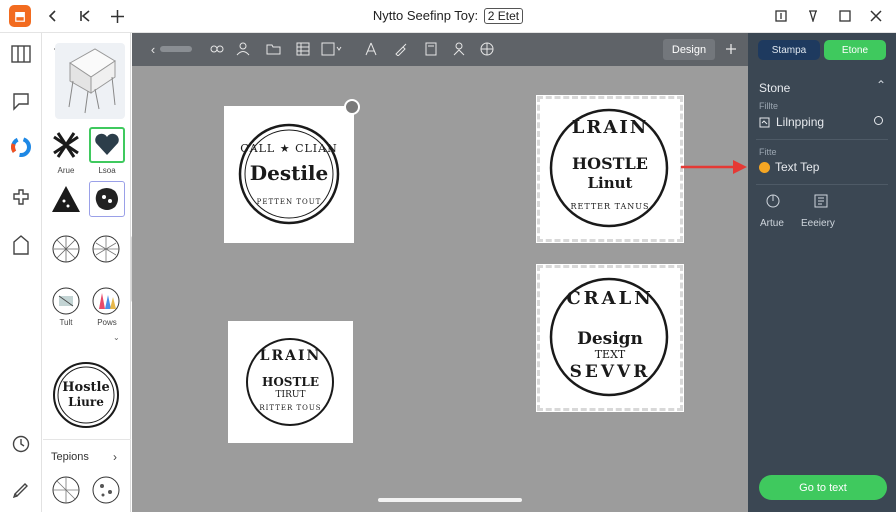  What do you see at coordinates (610, 298) in the screenshot?
I see `stamp-top-text: CRALN` at bounding box center [610, 298].